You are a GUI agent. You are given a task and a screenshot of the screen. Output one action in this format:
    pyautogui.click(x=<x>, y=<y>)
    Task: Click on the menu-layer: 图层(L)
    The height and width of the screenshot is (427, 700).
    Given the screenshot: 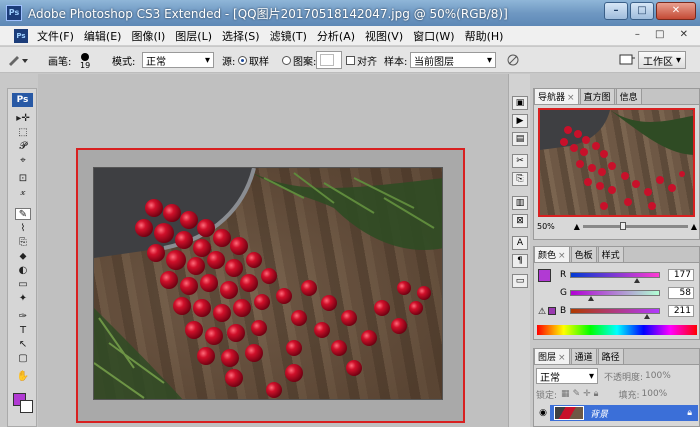 What is the action you would take?
    pyautogui.click(x=193, y=36)
    